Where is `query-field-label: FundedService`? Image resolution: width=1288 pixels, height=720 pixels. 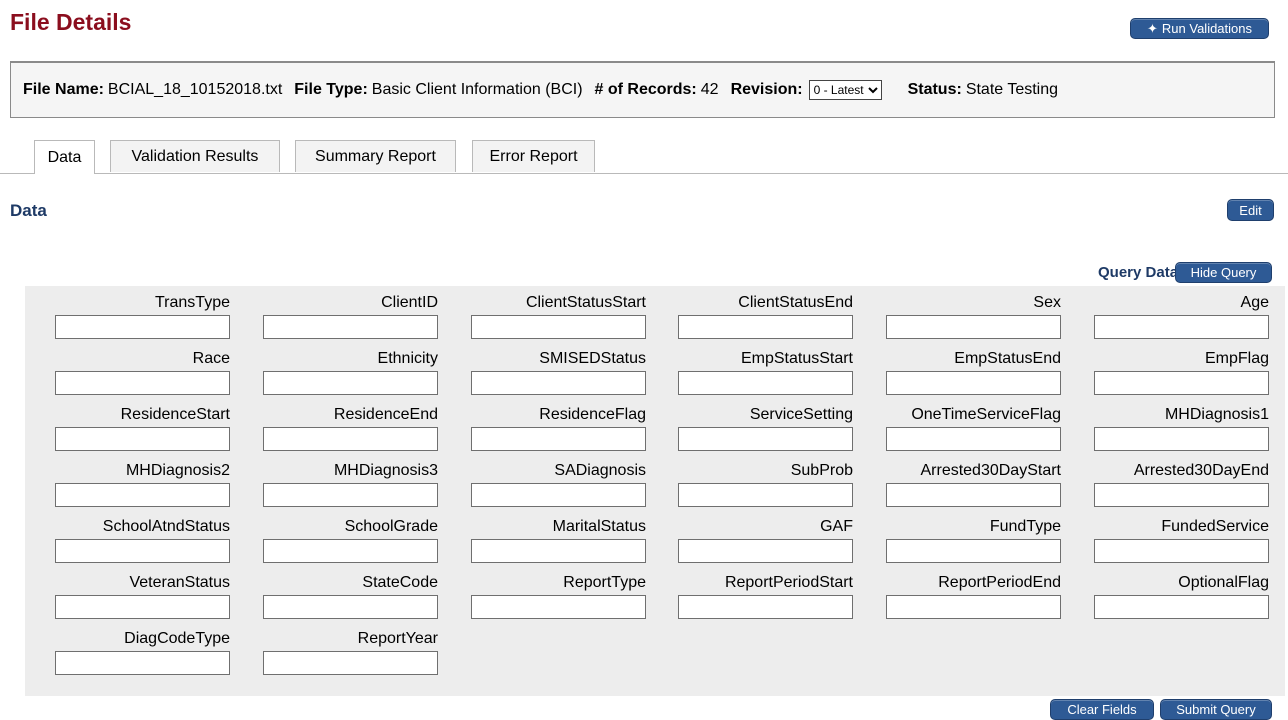
query-field-label: FundedService is located at coordinates (1215, 526).